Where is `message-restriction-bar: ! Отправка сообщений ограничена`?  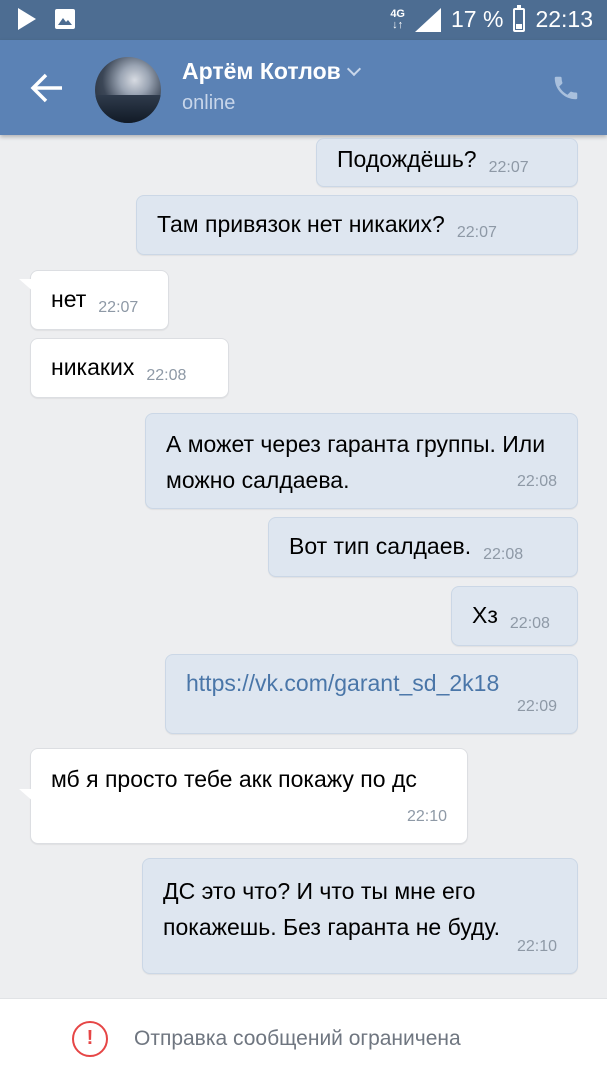 message-restriction-bar: ! Отправка сообщений ограничена is located at coordinates (303, 1039).